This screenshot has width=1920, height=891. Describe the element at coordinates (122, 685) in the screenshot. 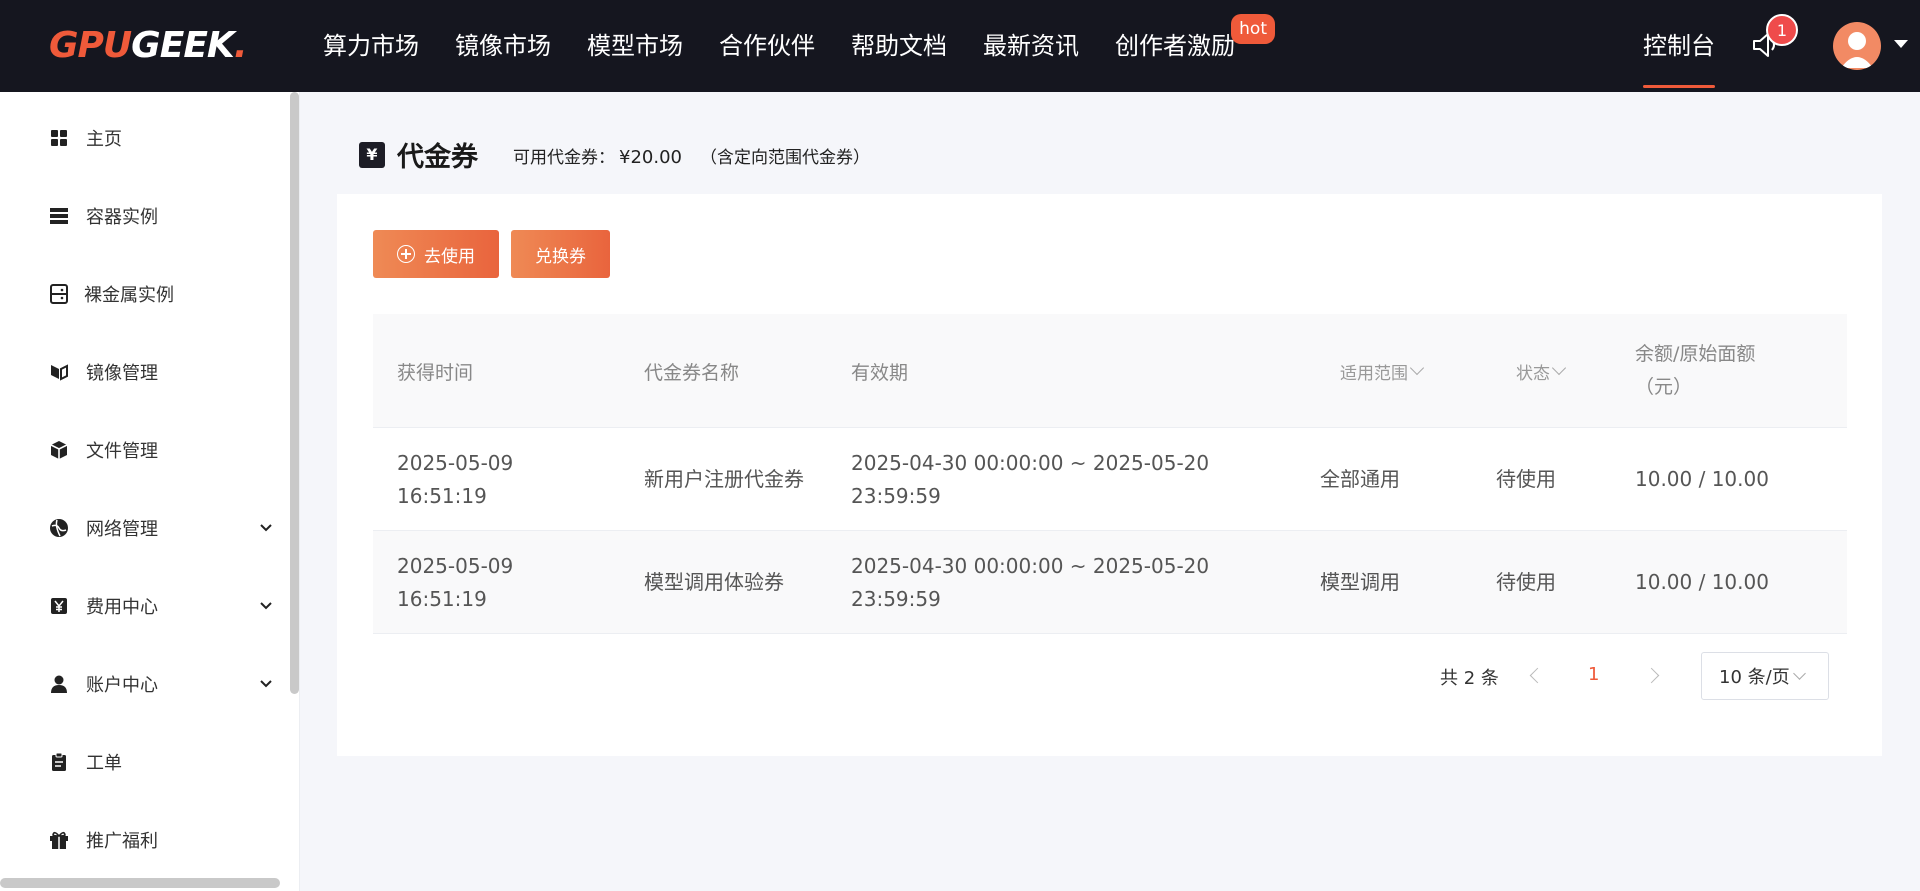

I see `sidebar-item-label: 账户中心` at that location.